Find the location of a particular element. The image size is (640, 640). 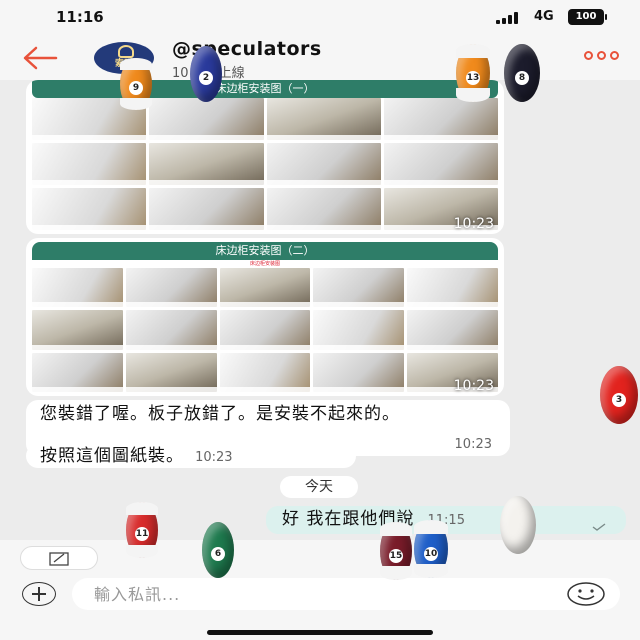

billiard-ball: 13 is located at coordinates (473, 73).